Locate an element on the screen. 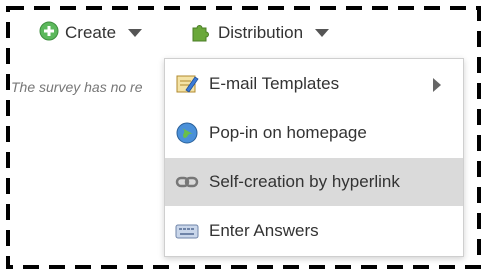  chevron-right-icon is located at coordinates (437, 85).